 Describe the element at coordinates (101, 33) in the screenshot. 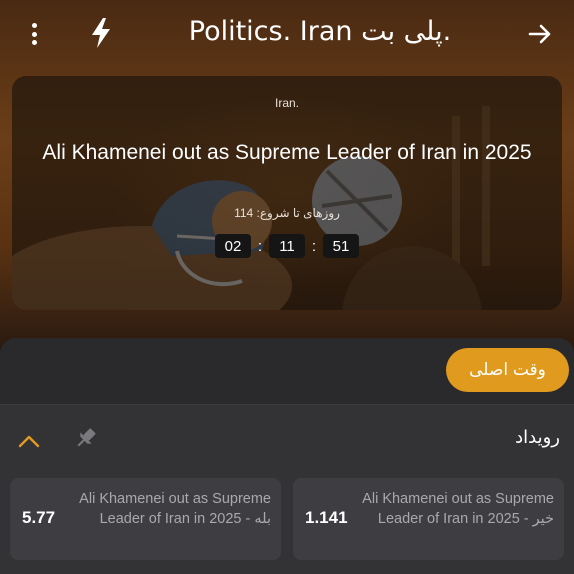

I see `lightning-icon` at that location.